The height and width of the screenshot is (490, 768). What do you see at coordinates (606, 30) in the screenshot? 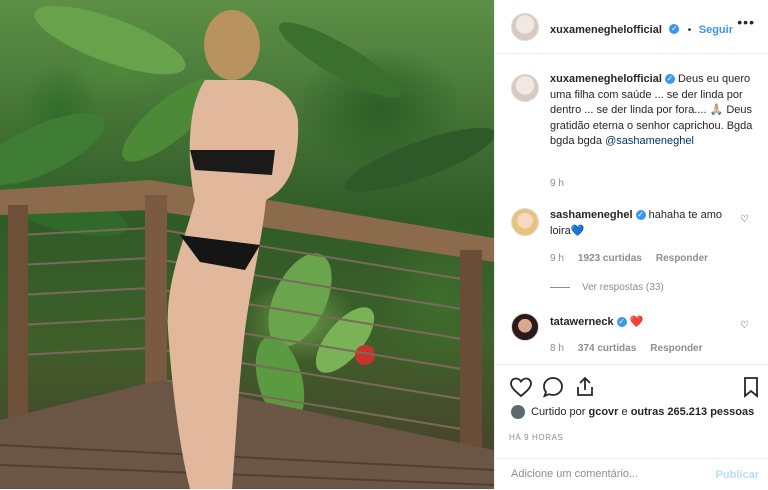
I see `header-username: xuxameneghelofficial` at bounding box center [606, 30].